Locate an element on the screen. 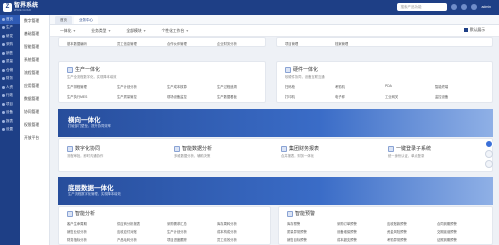 This screenshot has height=245, width=499. link-item: 库存周转分析 is located at coordinates (227, 223).